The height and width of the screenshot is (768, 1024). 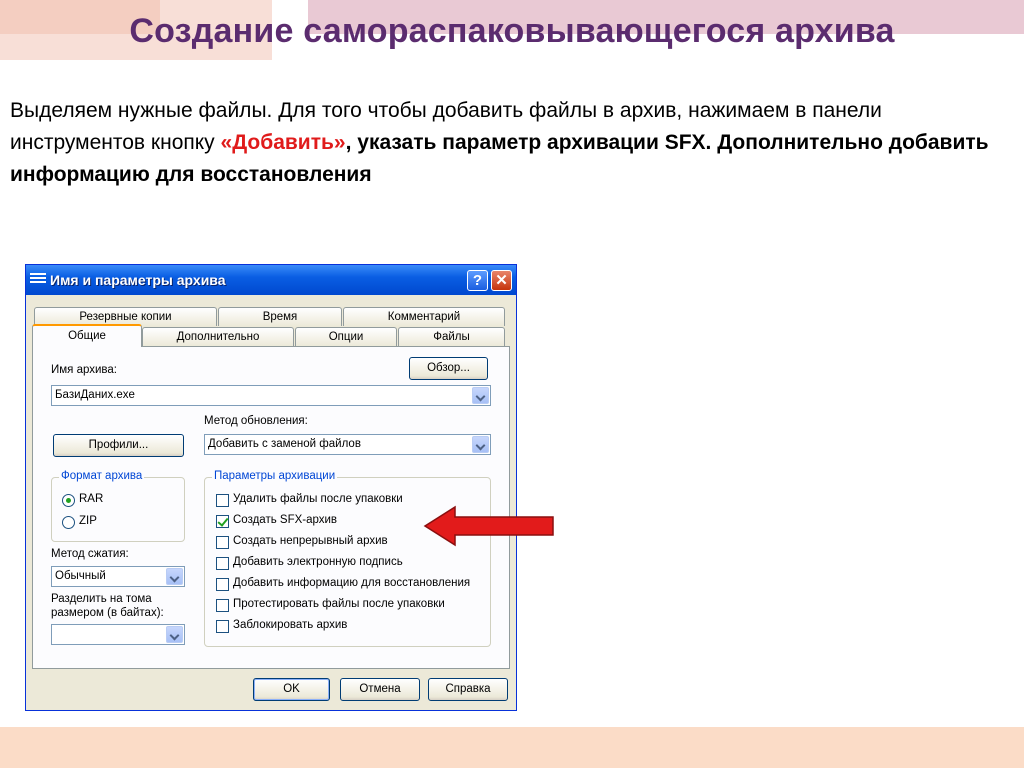 I want to click on tab-comment: Комментарий, so click(x=424, y=316).